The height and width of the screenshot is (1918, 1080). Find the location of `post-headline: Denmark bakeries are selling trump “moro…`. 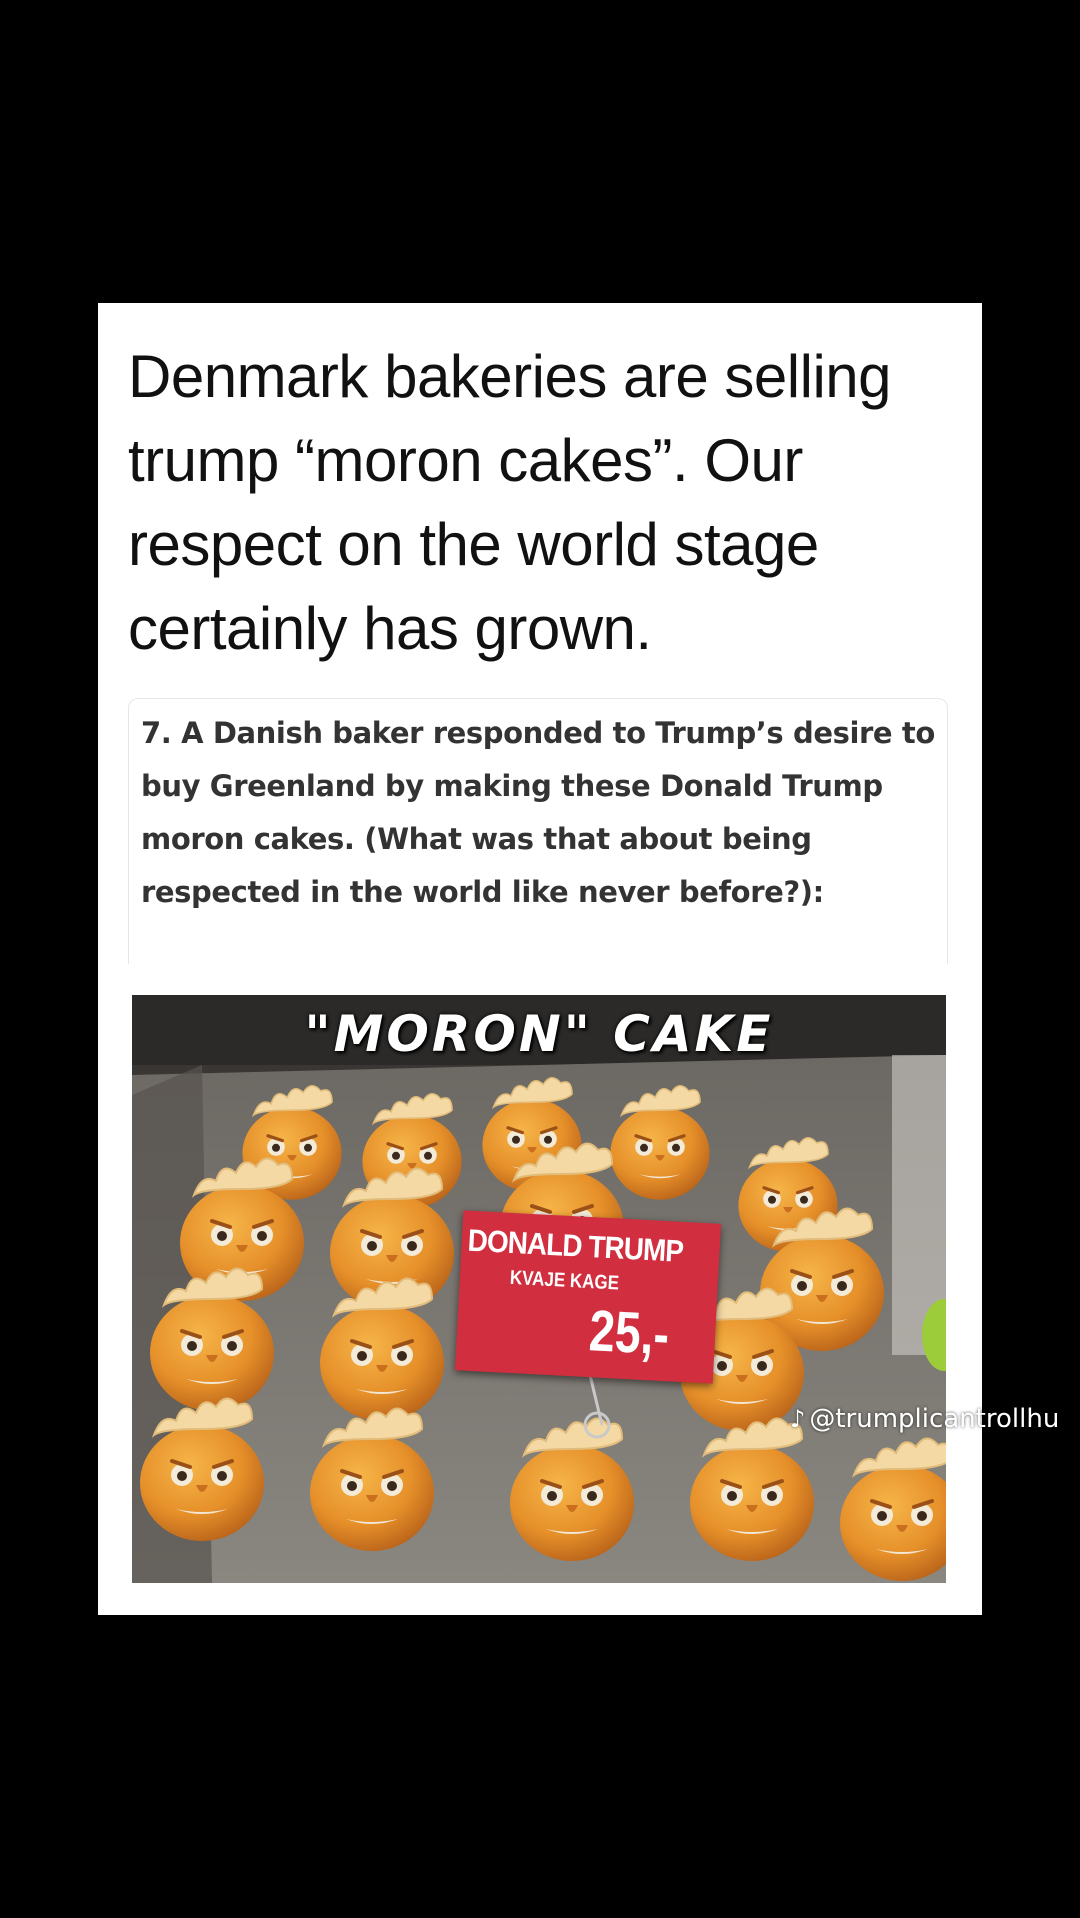

post-headline: Denmark bakeries are selling trump “moro… is located at coordinates (510, 502).